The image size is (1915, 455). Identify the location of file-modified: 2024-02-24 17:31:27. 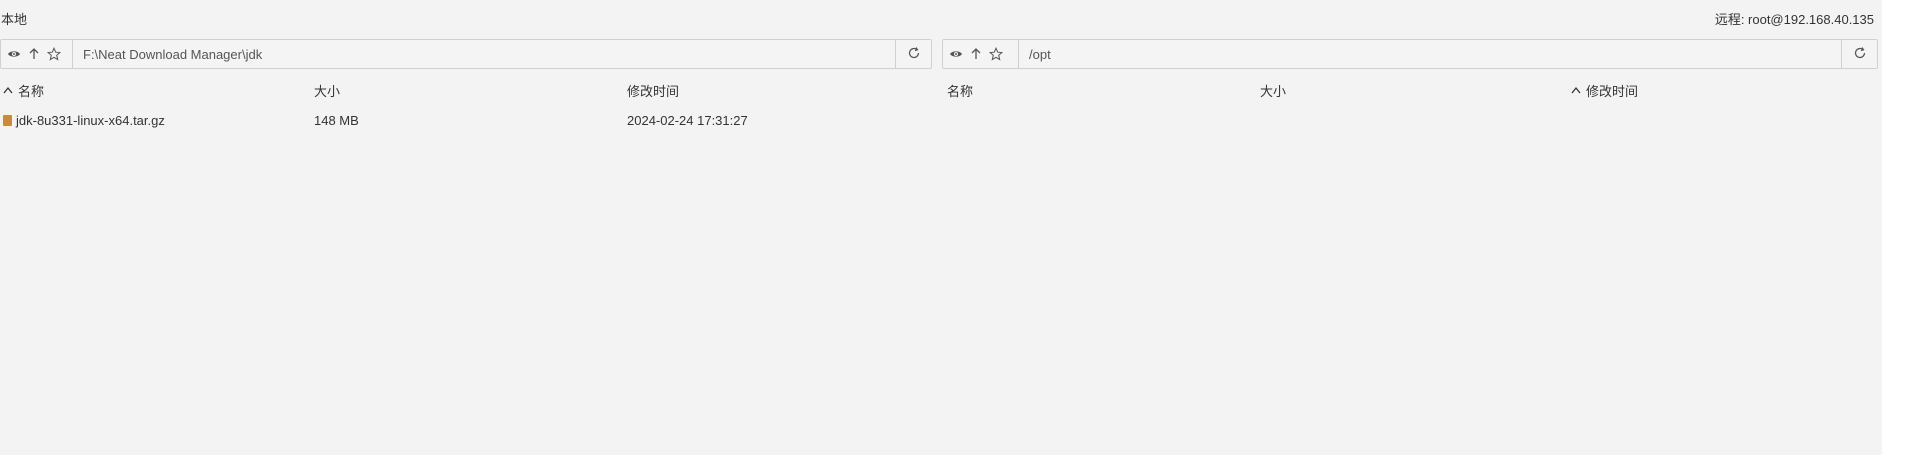
(687, 120).